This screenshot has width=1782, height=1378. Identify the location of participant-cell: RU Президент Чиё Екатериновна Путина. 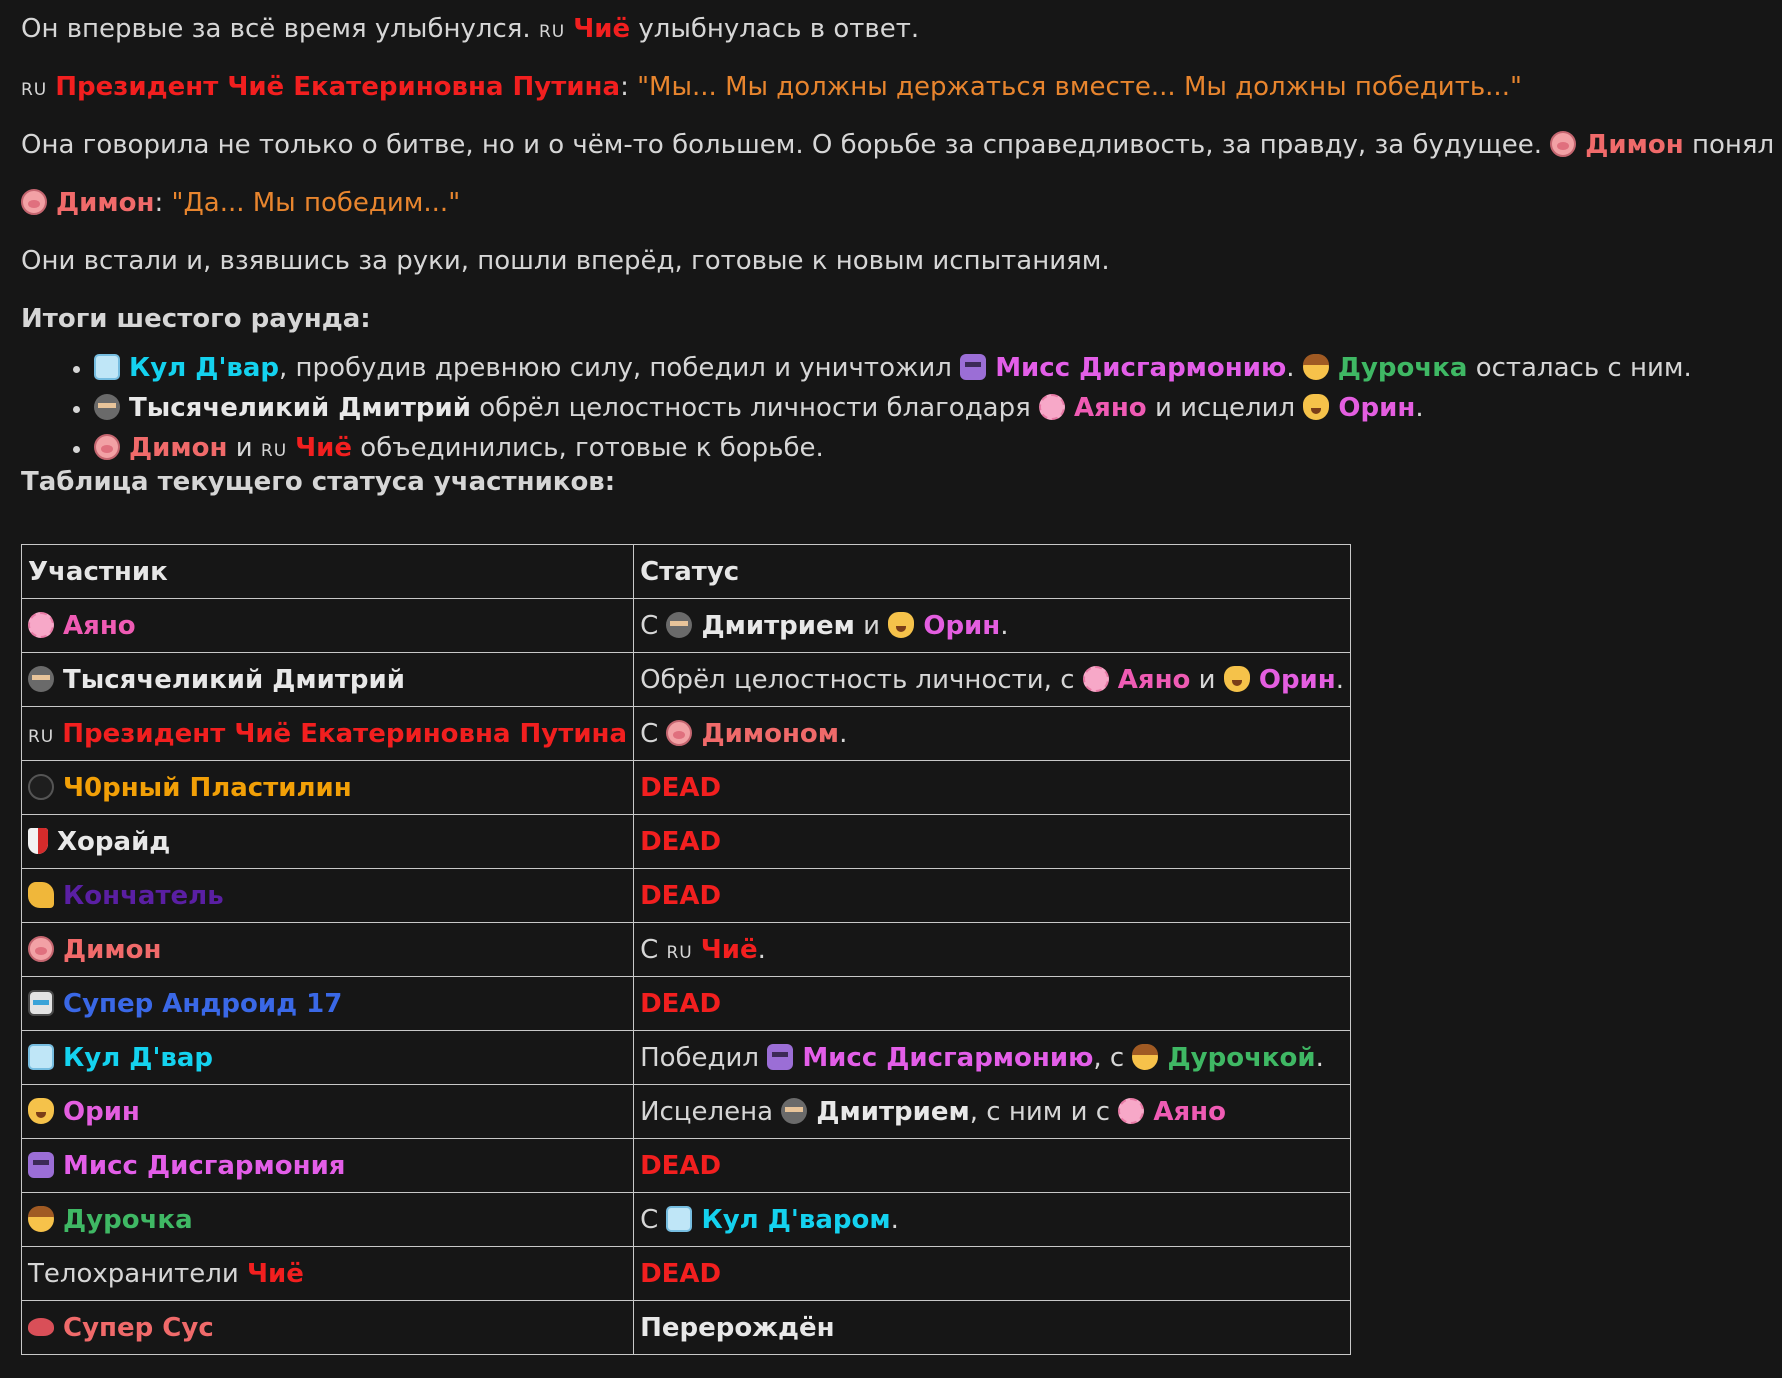
(327, 733).